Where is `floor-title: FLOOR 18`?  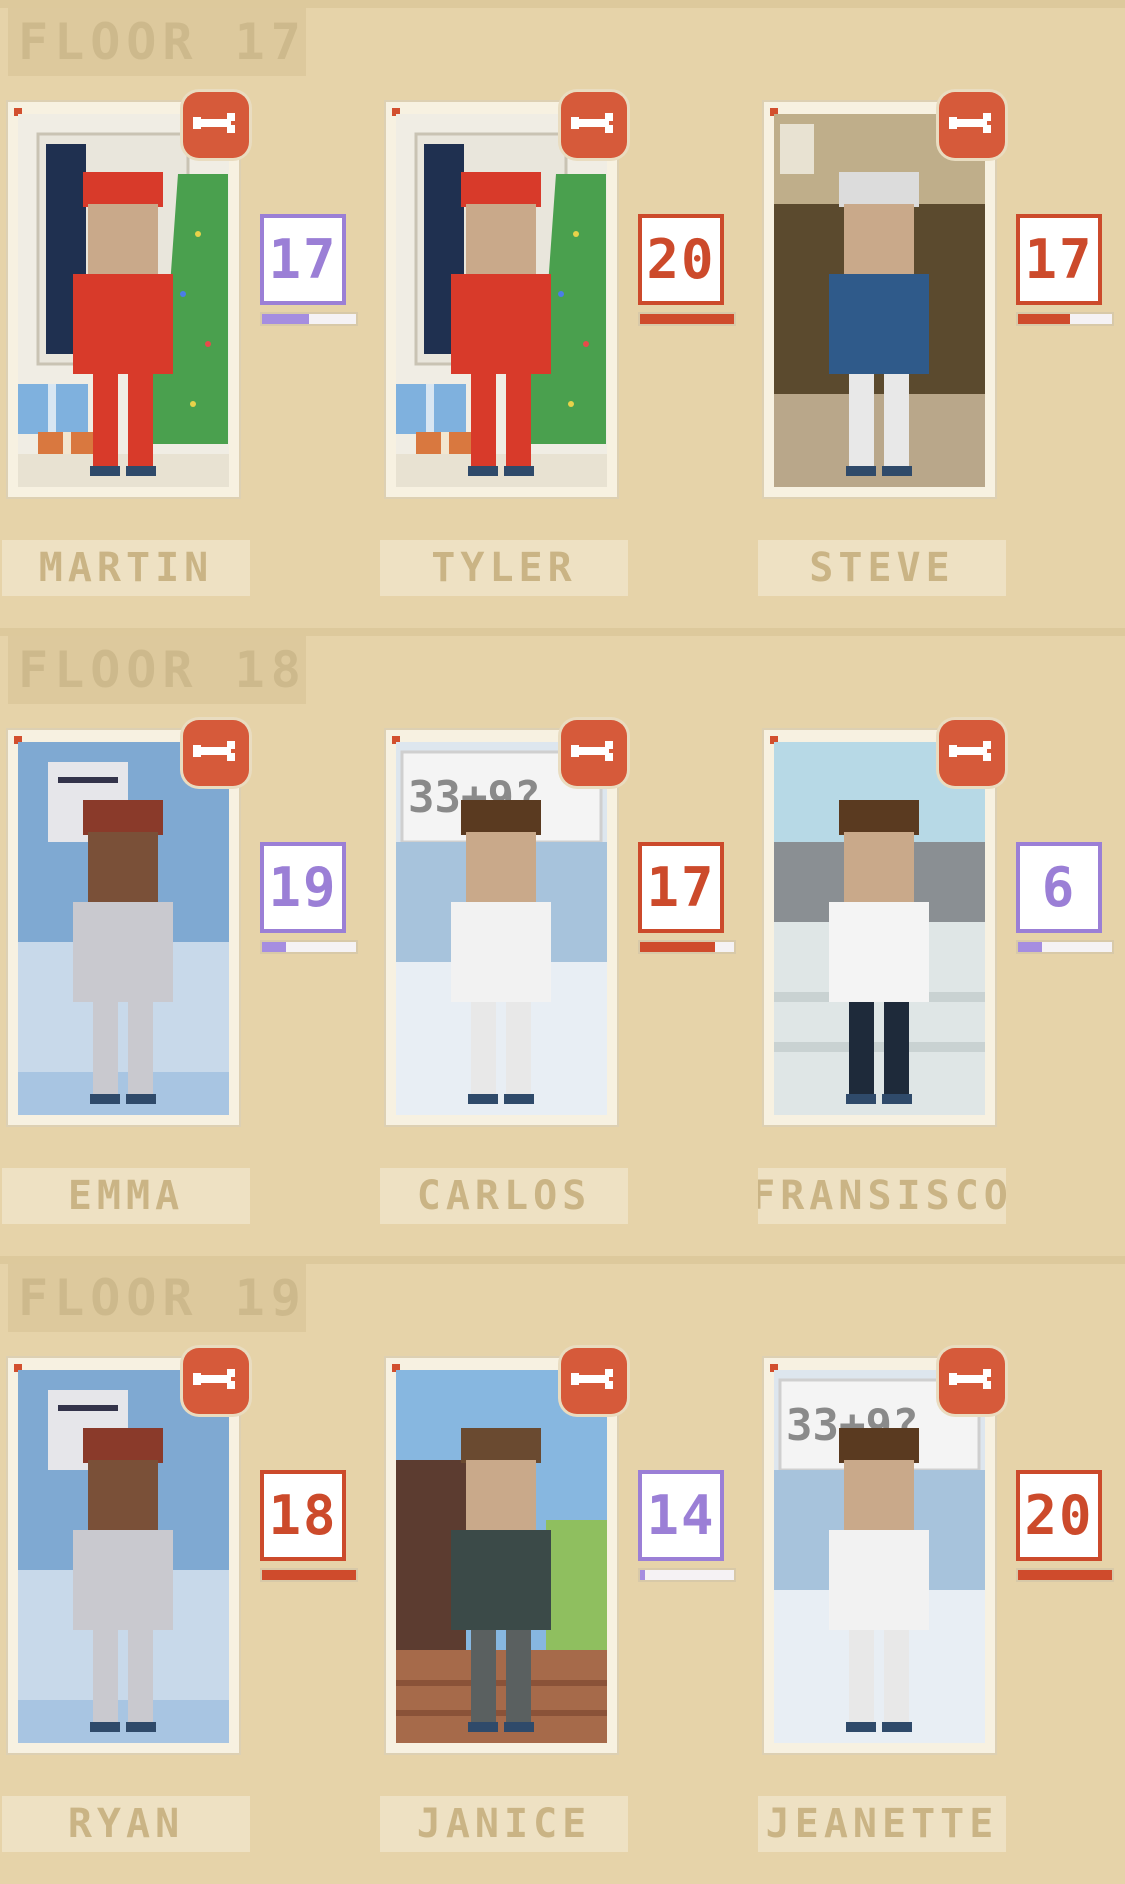
floor-title: FLOOR 18 is located at coordinates (157, 670).